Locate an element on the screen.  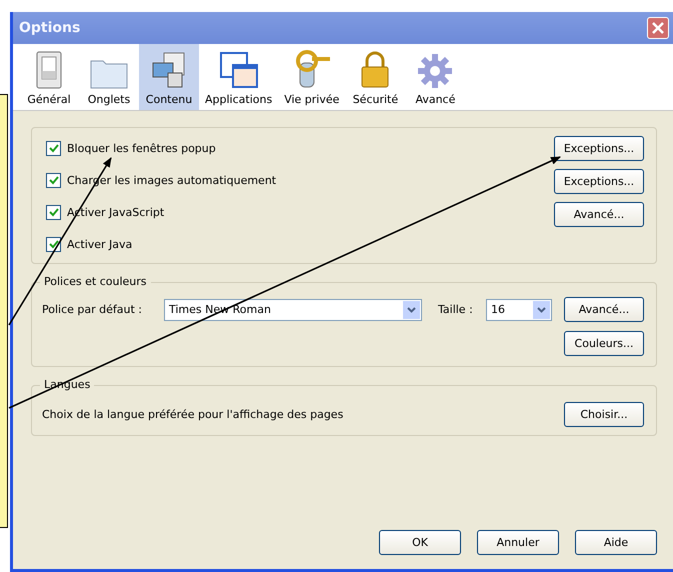
close-icon is located at coordinates (658, 28).